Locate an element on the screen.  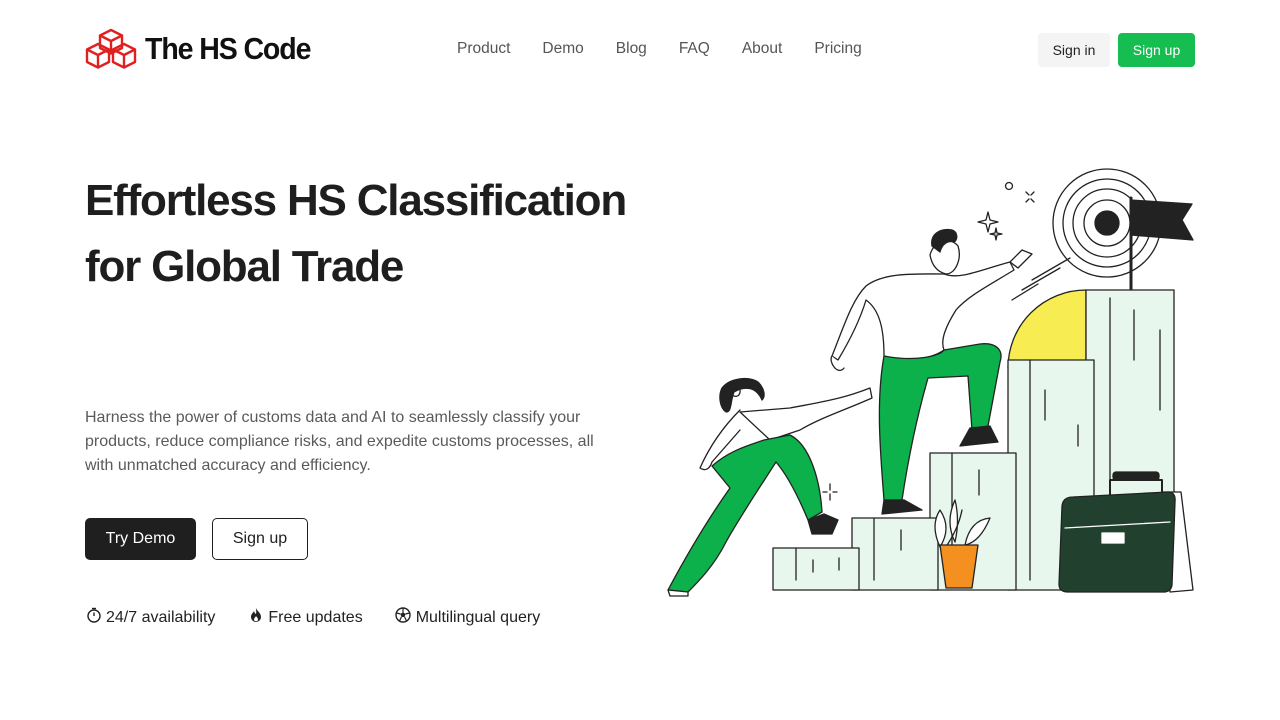
nav-item-blog: Blog is located at coordinates (631, 49).